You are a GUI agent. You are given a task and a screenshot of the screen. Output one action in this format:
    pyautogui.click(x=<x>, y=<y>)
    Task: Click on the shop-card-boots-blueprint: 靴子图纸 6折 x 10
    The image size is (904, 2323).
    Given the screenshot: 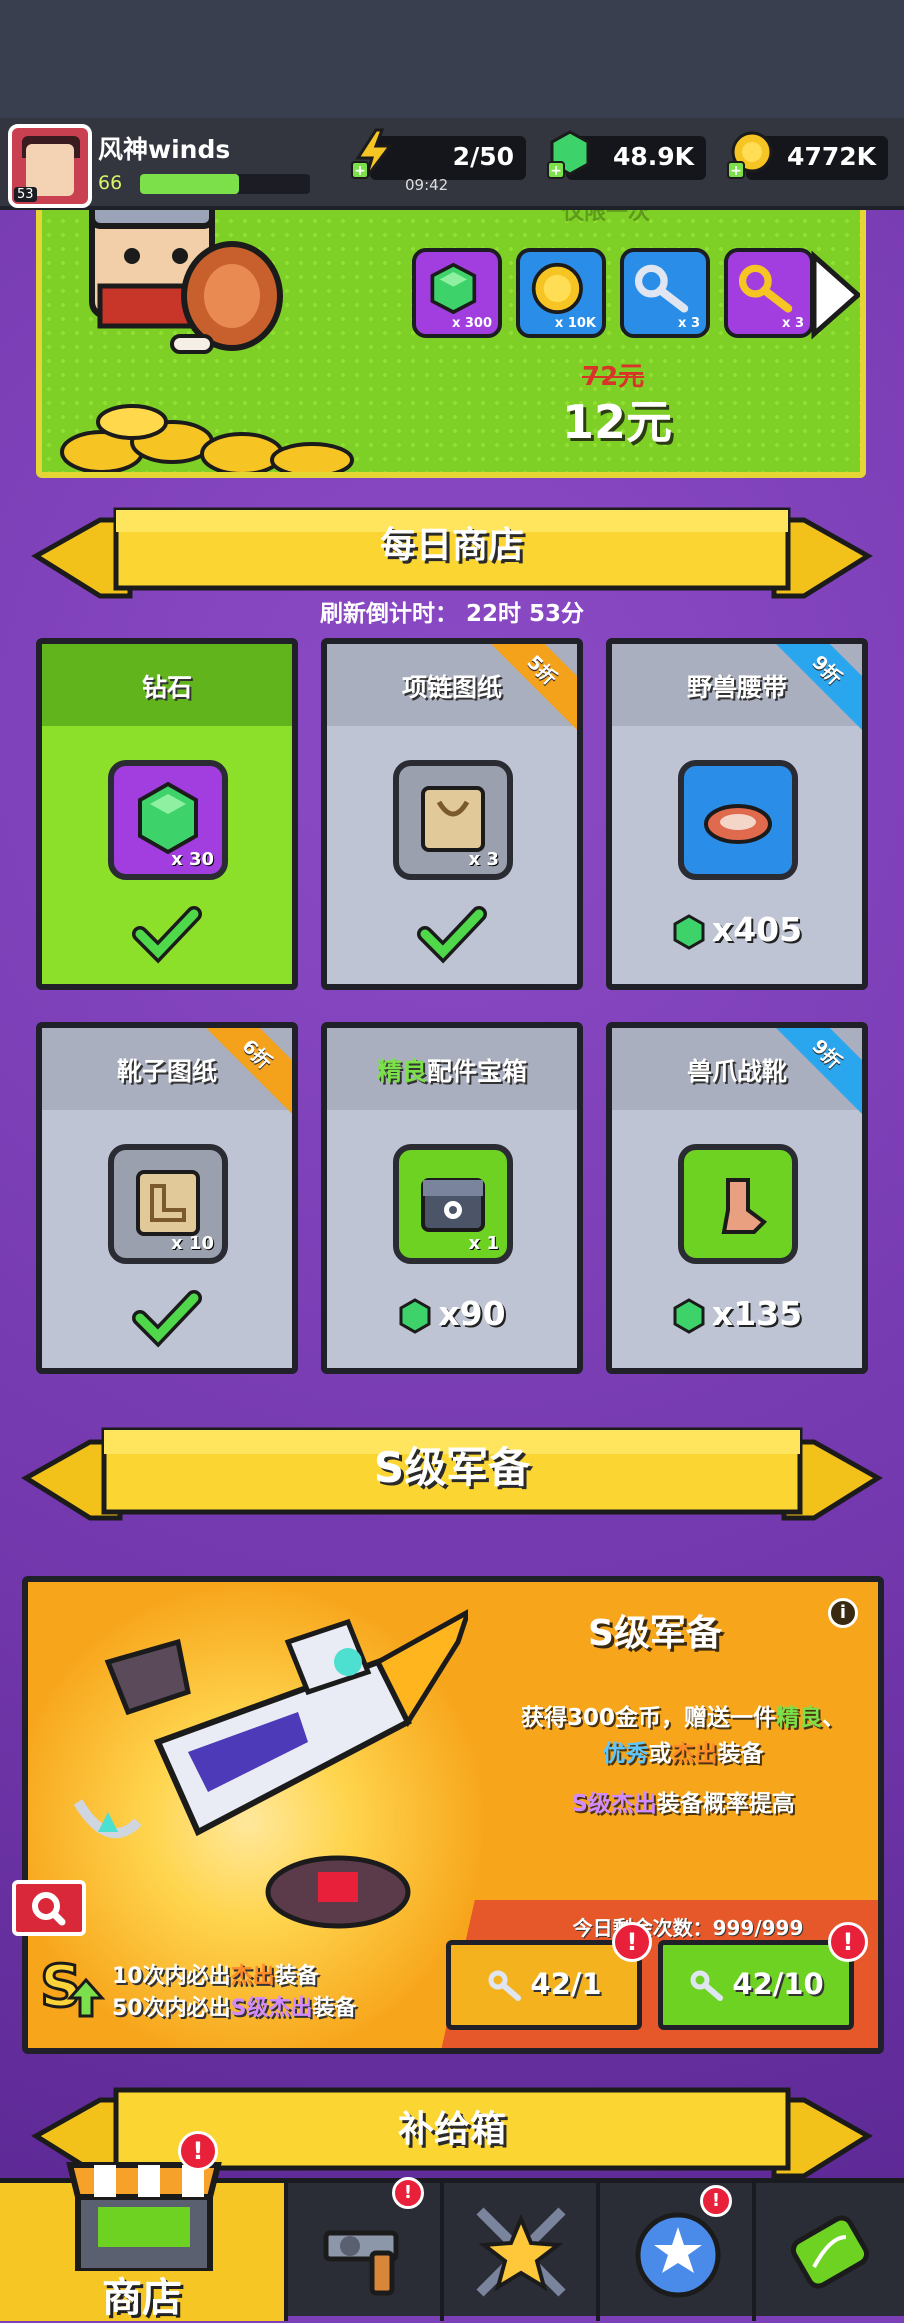 What is the action you would take?
    pyautogui.click(x=167, y=1198)
    